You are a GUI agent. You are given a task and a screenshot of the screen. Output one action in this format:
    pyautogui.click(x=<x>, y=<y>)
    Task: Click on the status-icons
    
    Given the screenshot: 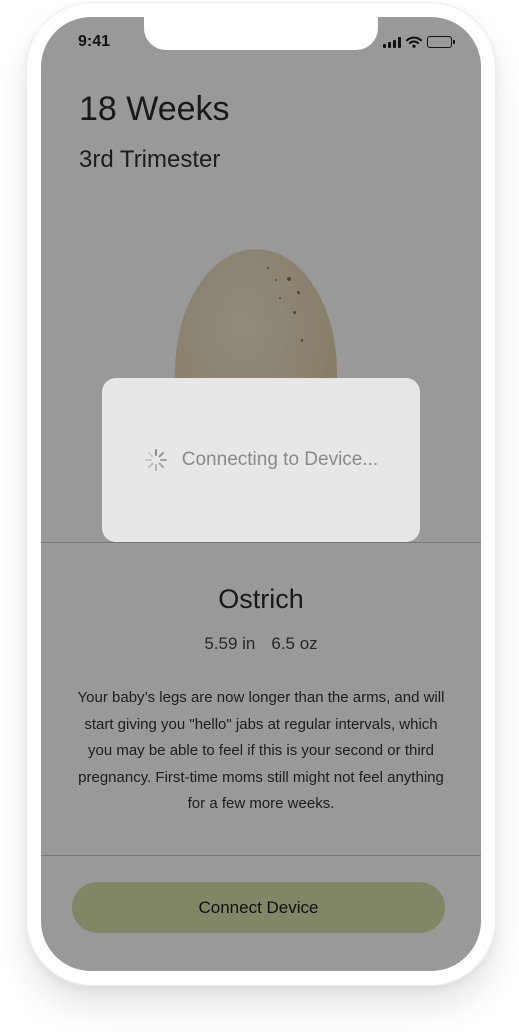 What is the action you would take?
    pyautogui.click(x=419, y=42)
    